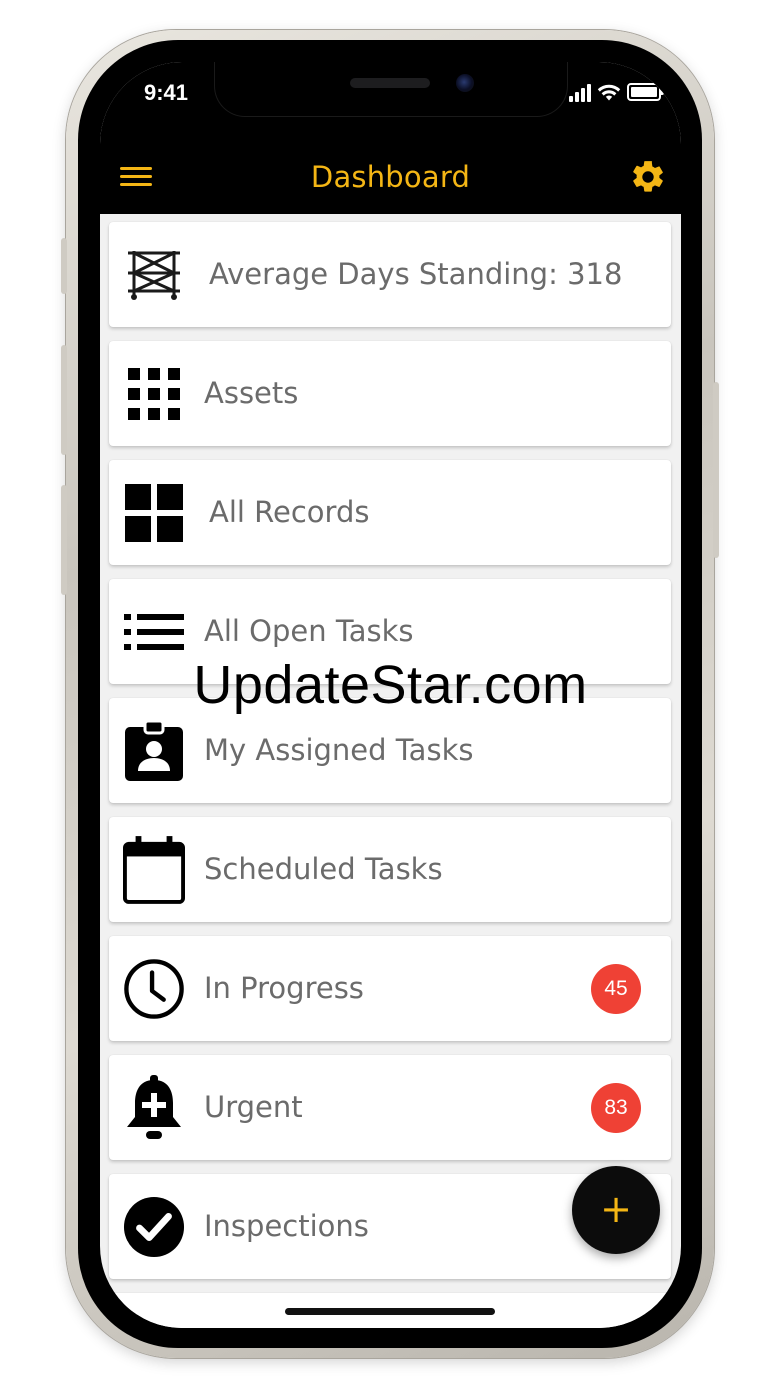  Describe the element at coordinates (166, 92) in the screenshot. I see `status-time: 9:41` at that location.